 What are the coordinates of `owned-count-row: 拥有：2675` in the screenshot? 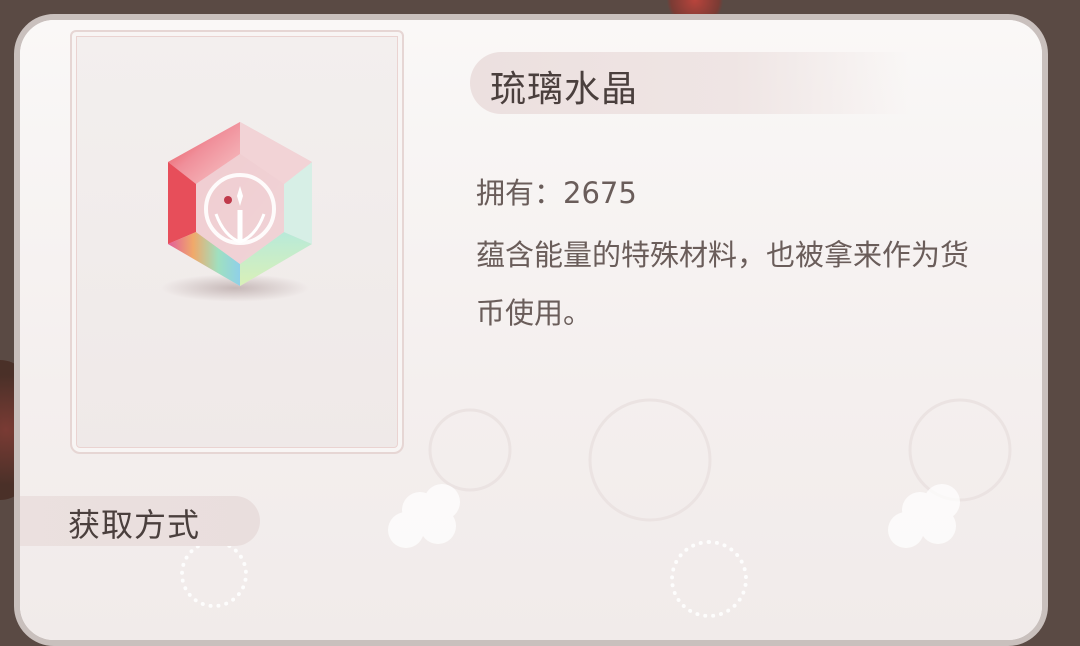 It's located at (556, 191).